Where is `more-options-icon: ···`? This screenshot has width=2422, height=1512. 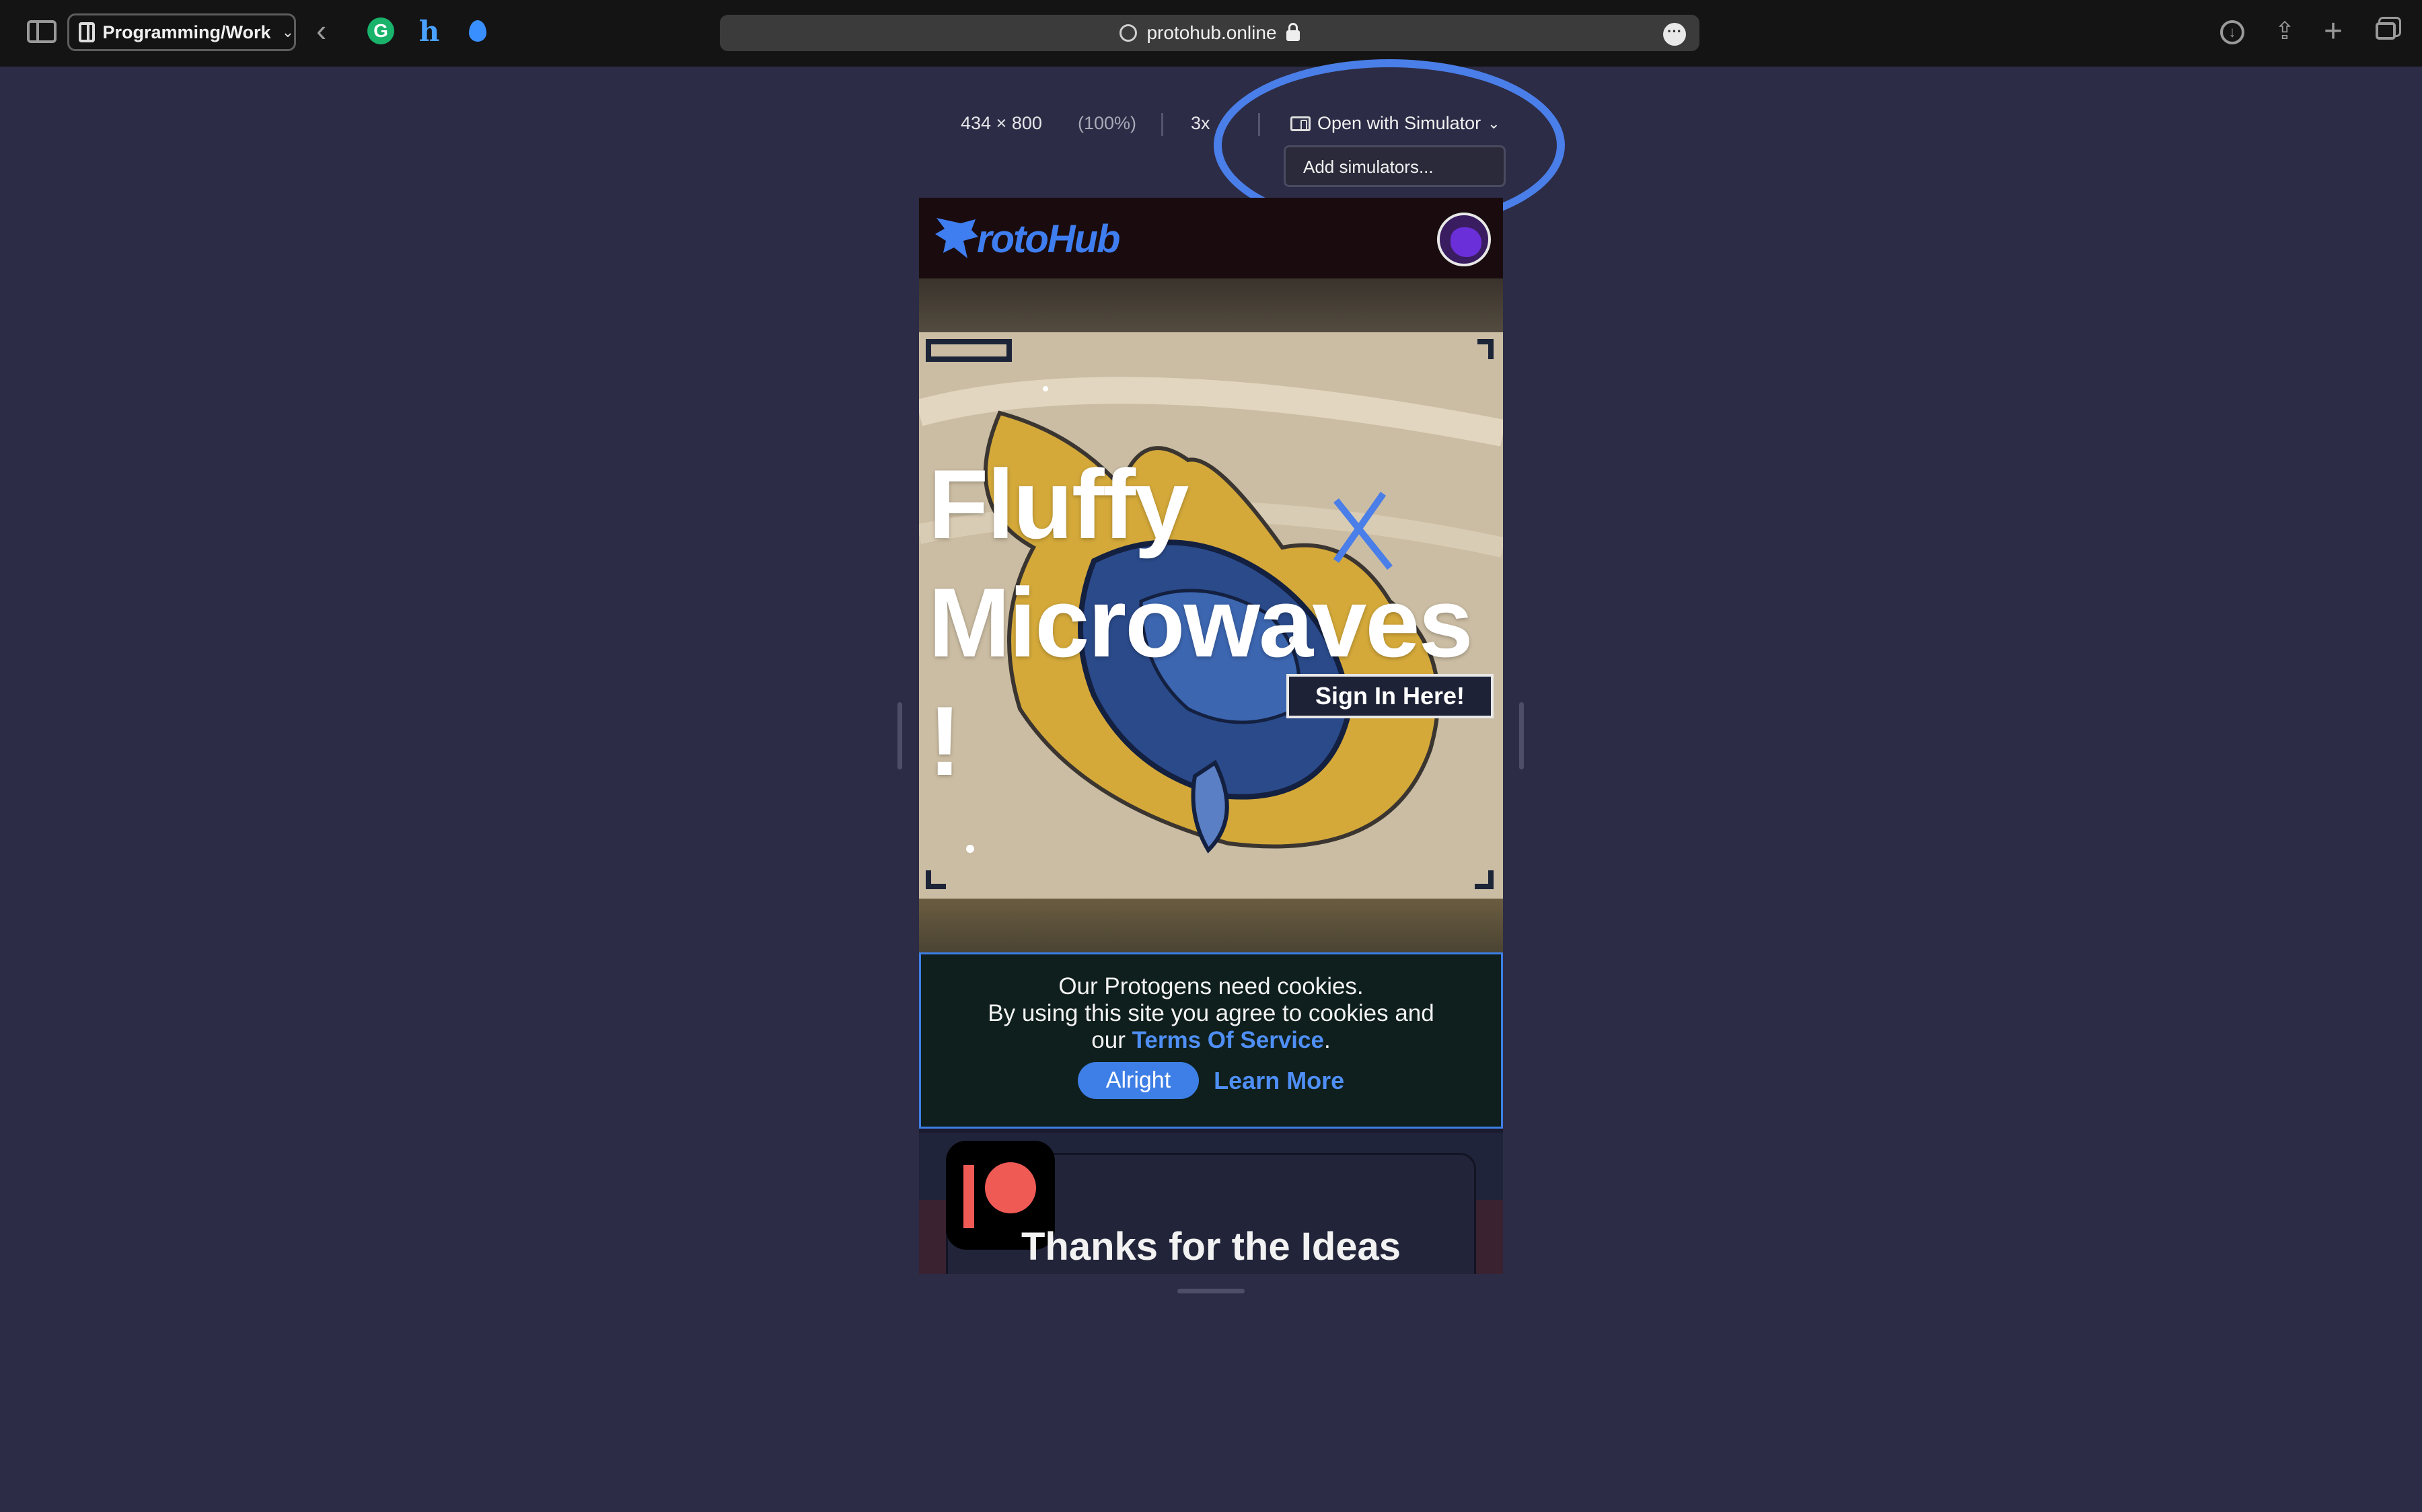
more-options-icon: ··· is located at coordinates (1674, 34).